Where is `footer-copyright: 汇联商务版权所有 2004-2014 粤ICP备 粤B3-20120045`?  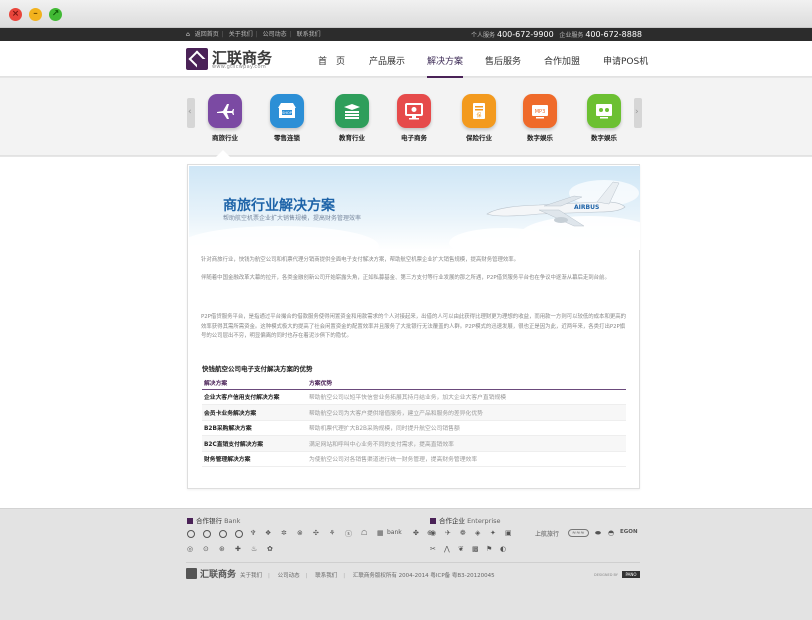 footer-copyright: 汇联商务版权所有 2004-2014 粤ICP备 粤B3-20120045 is located at coordinates (423, 576).